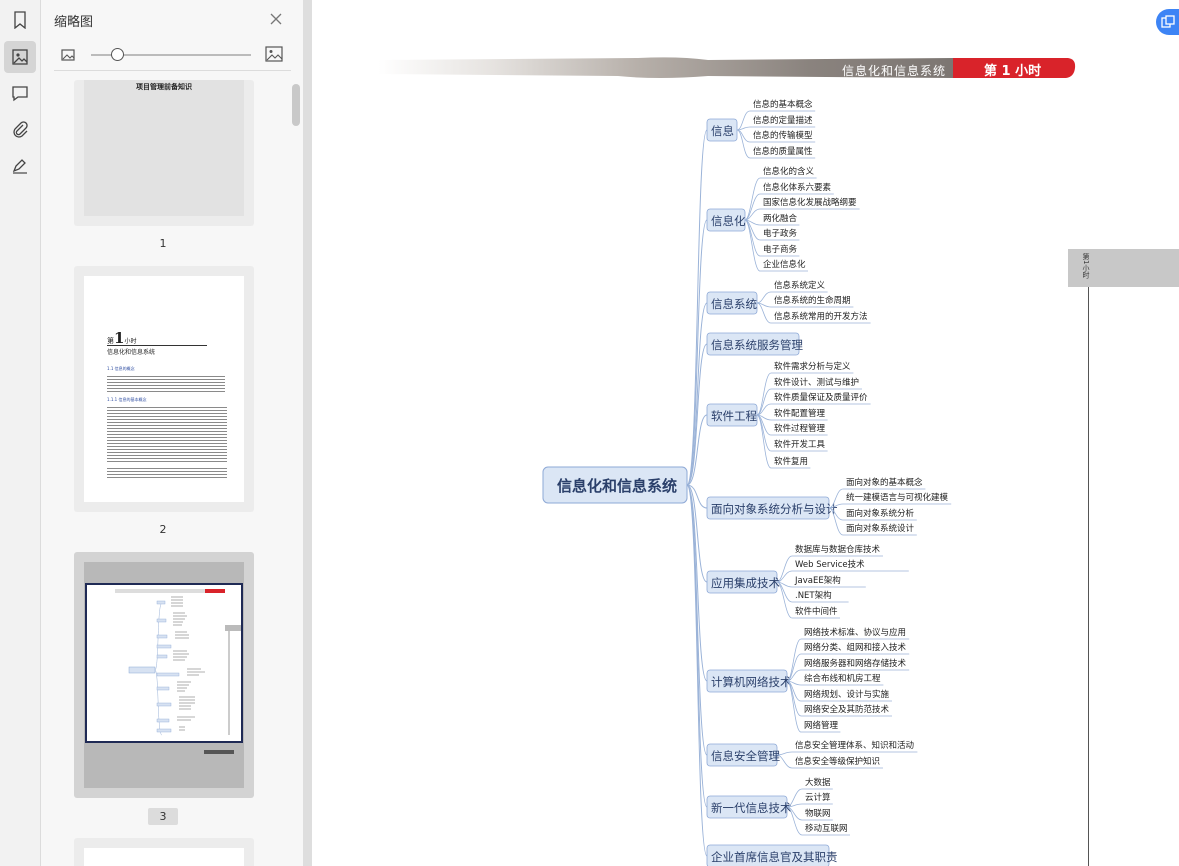 This screenshot has height=866, width=1179. What do you see at coordinates (880, 528) in the screenshot?
I see `child-node-label: 面向对象系统设计` at bounding box center [880, 528].